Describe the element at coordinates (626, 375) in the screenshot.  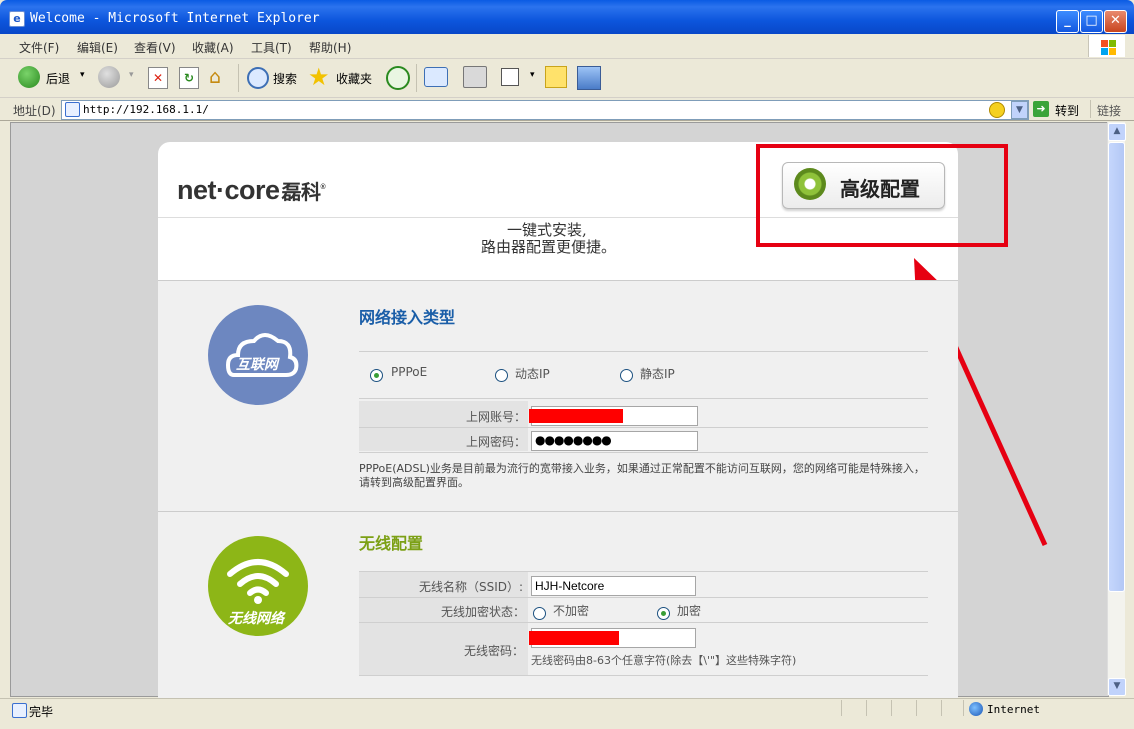
I see `radio-static-ip` at that location.